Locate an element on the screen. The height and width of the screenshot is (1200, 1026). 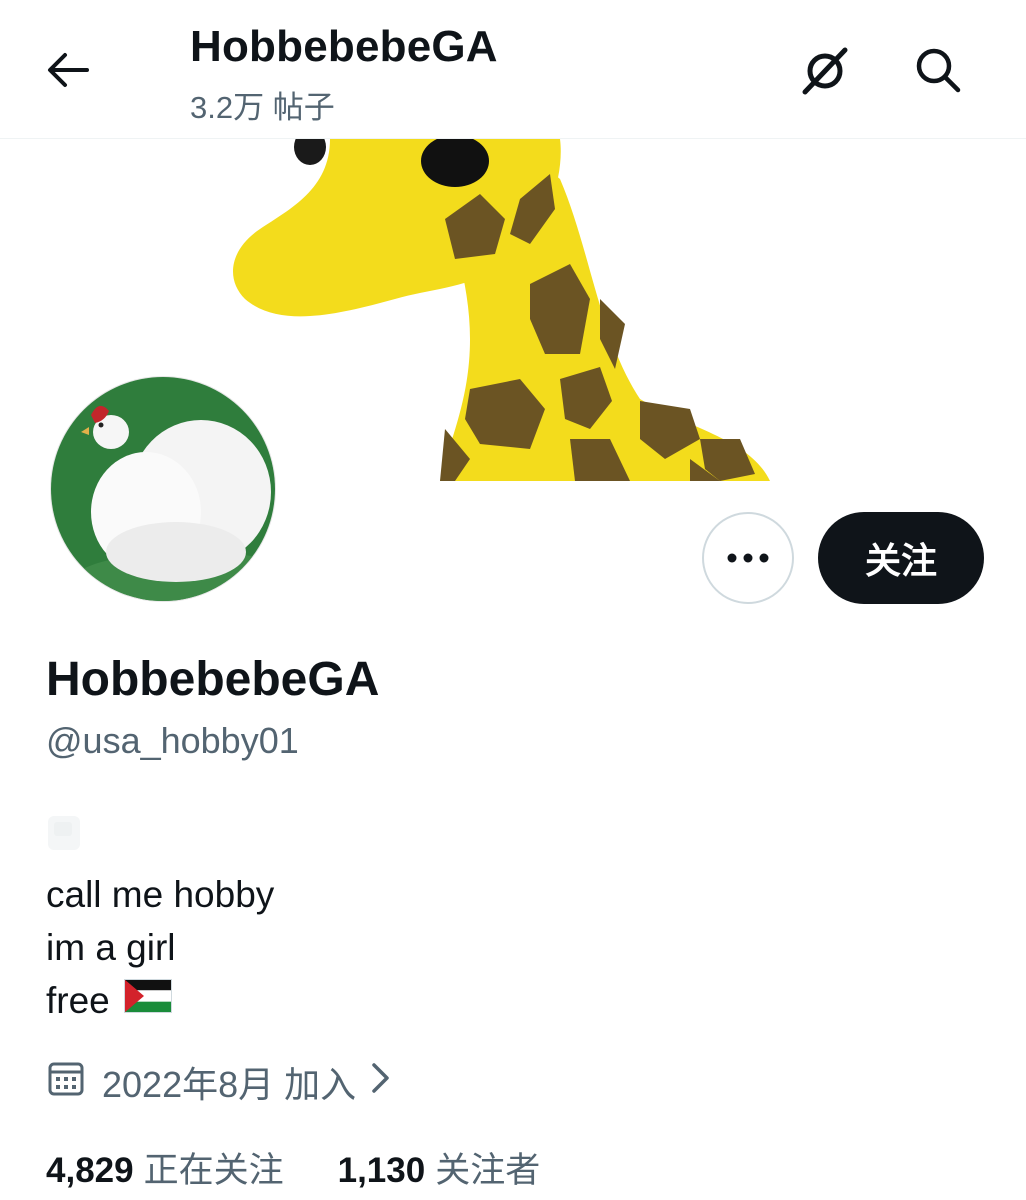
bio-line: free is located at coordinates (160, 1000).